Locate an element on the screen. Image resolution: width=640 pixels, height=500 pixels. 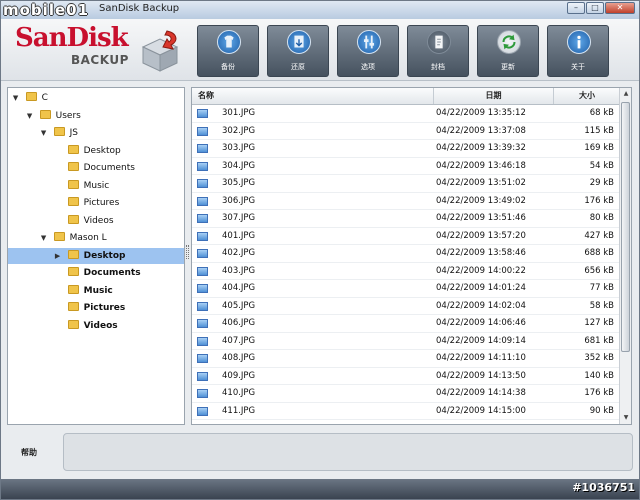
table-row: 402.JPG 04/22/2009 13:58:46 688 kB is located at coordinates (406, 254).